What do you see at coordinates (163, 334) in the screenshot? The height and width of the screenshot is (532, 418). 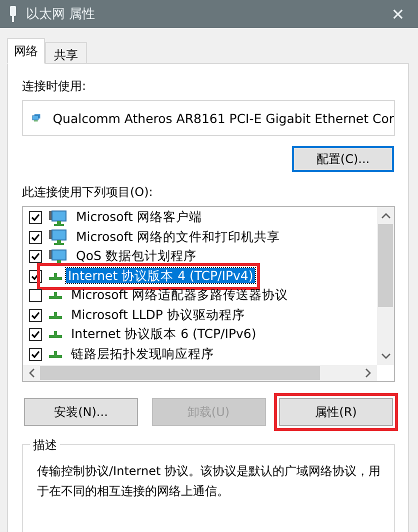 I see `list-item: Internet 协议版本 6 (TCP/IPv6)` at bounding box center [163, 334].